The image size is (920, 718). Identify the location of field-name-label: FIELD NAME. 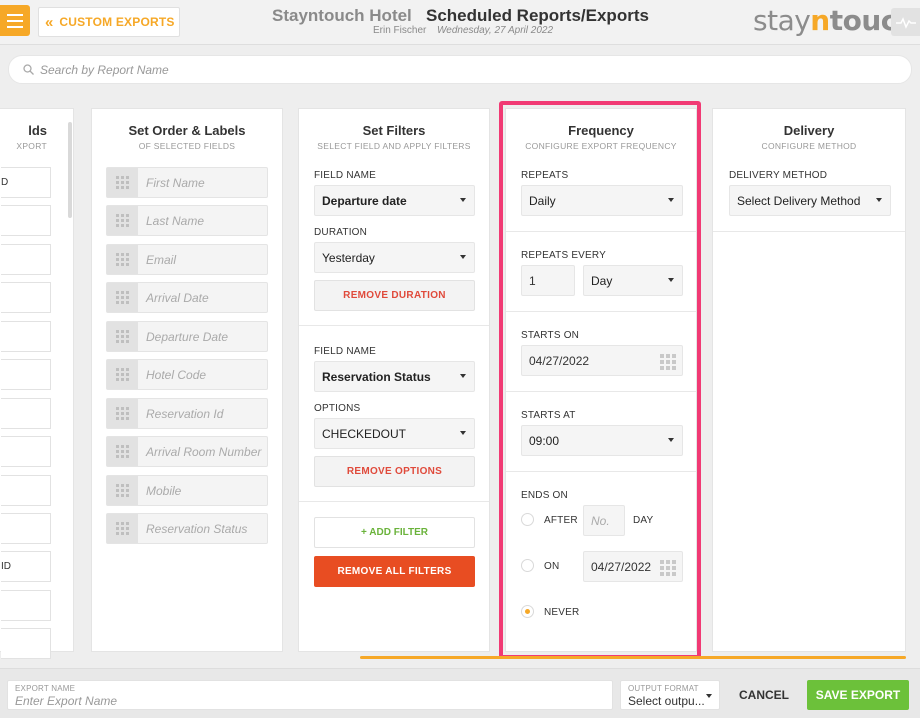
(345, 351).